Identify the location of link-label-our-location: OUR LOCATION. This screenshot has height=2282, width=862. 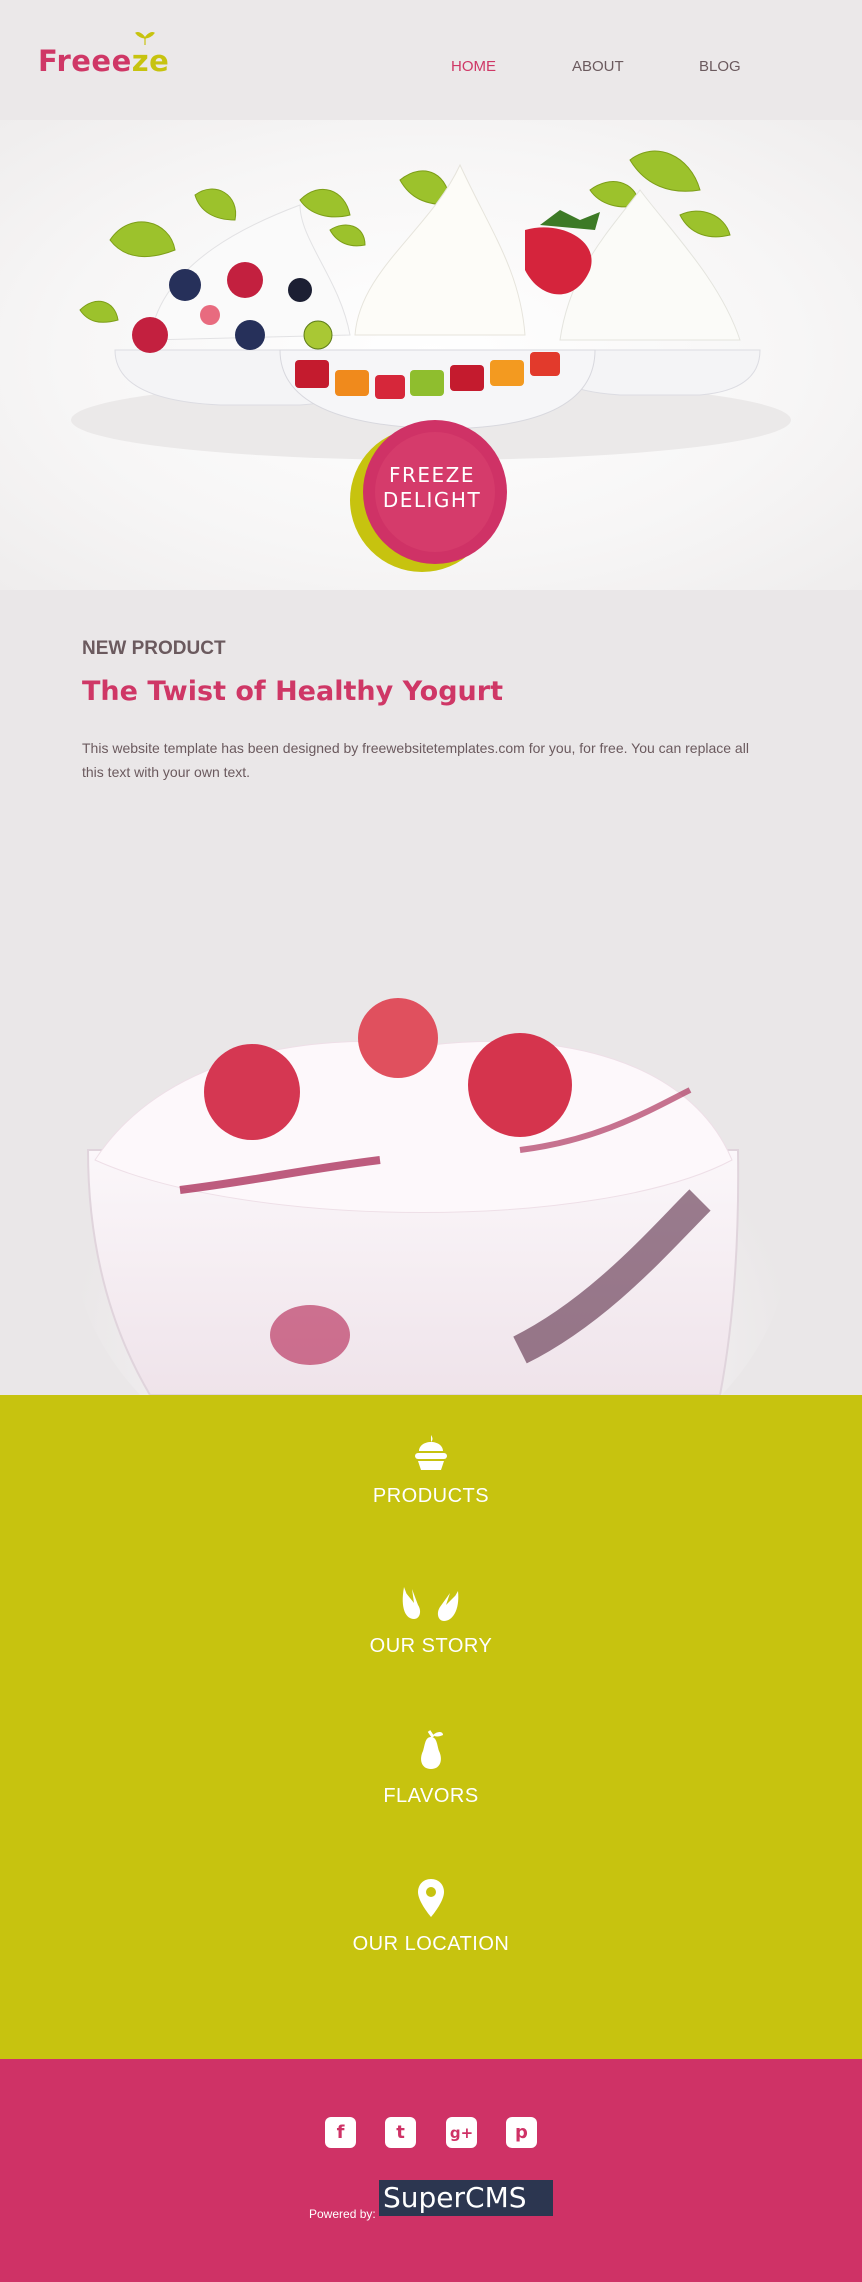
(431, 1944).